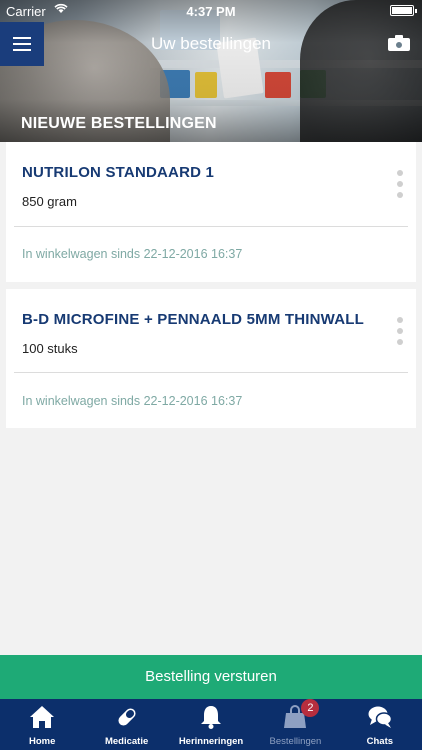  I want to click on page-title: Uw bestellingen, so click(210, 43).